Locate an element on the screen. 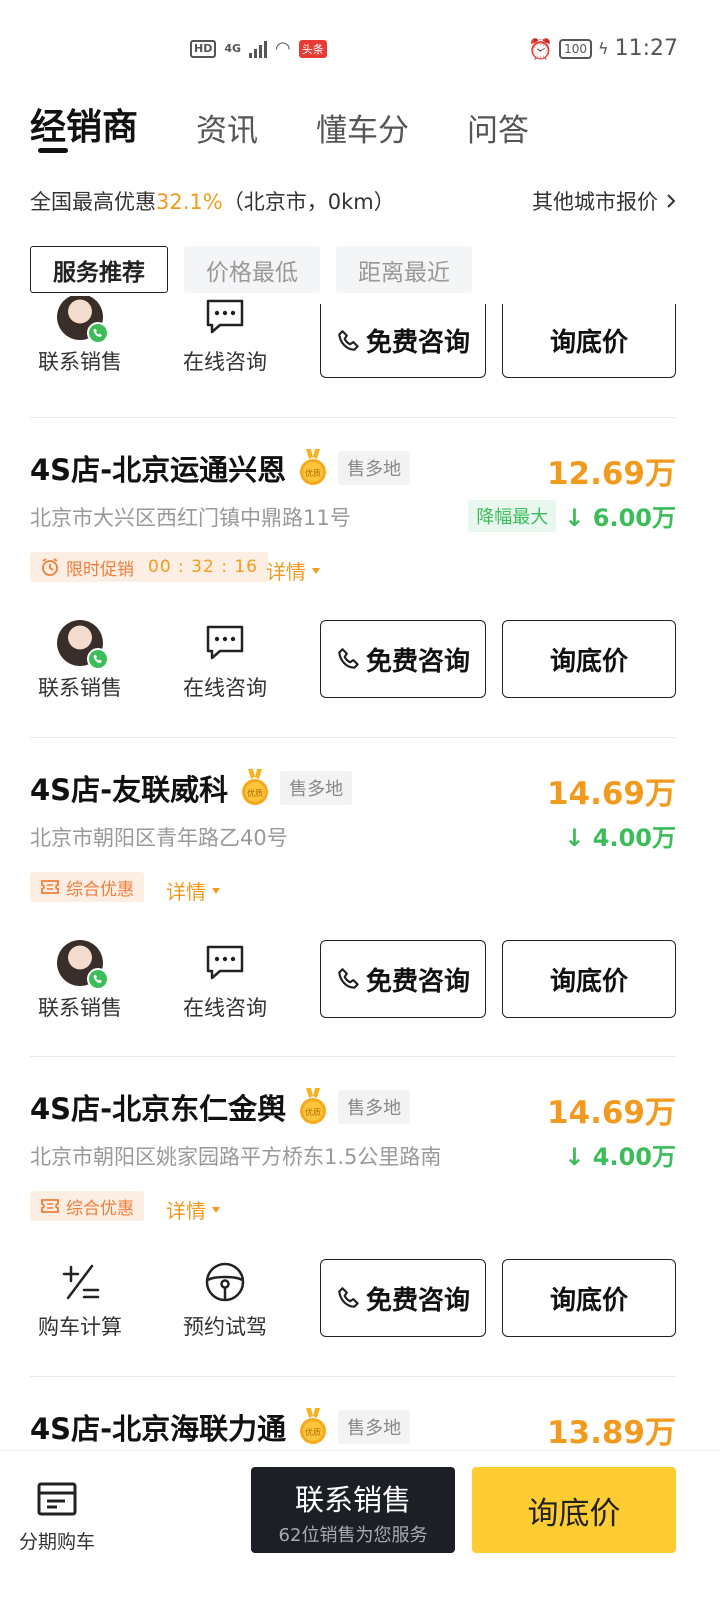 The height and width of the screenshot is (1600, 720). filter-lowest-price: 价格最低 is located at coordinates (252, 269).